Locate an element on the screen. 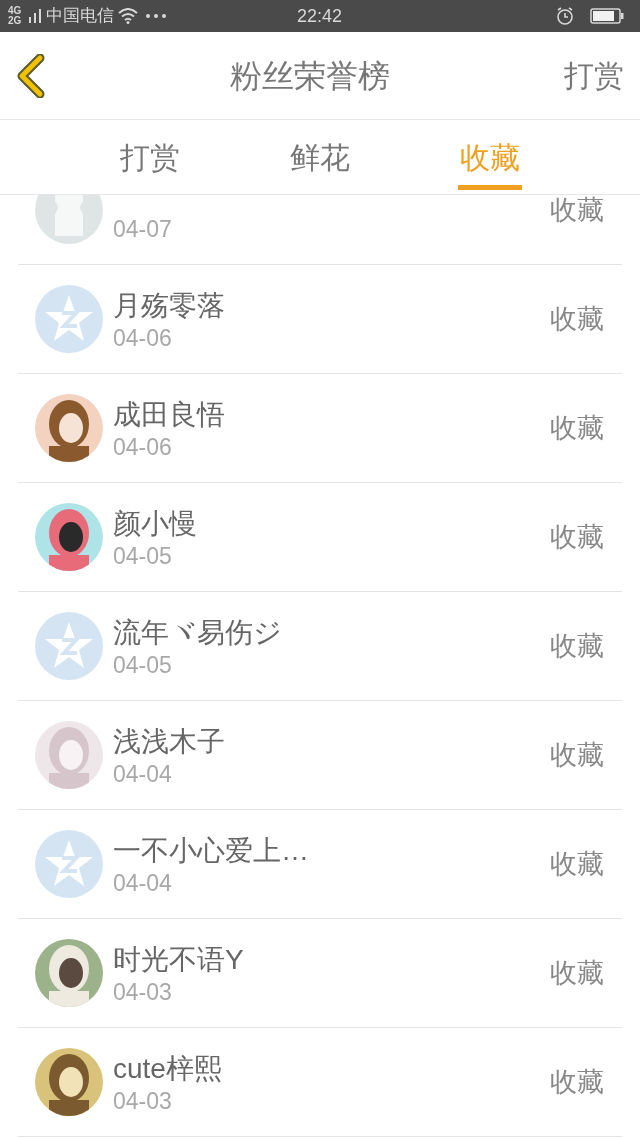  fan-name: 月殇零落 is located at coordinates (169, 306).